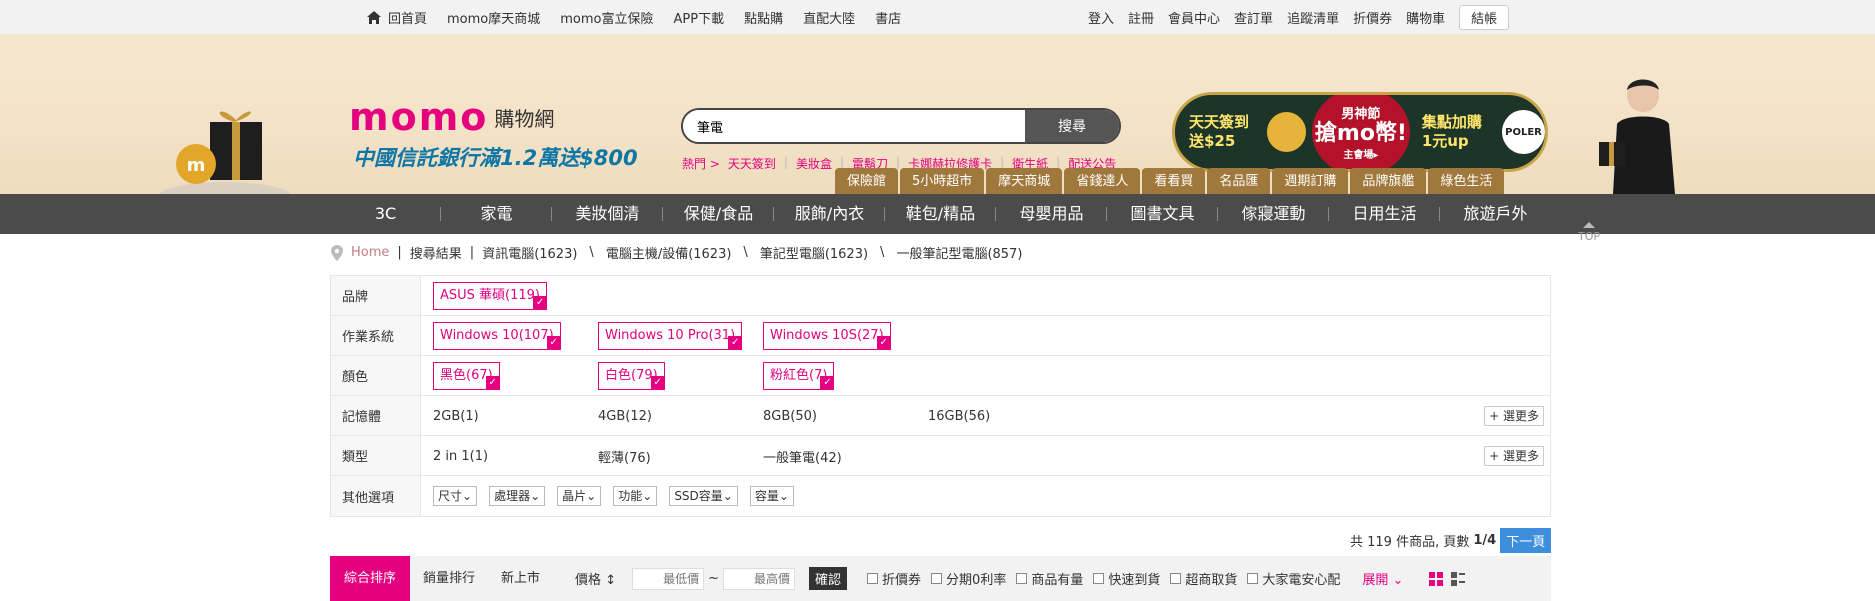 This screenshot has height=601, width=1875. What do you see at coordinates (1051, 214) in the screenshot?
I see `nav-item-baby: 母嬰用品` at bounding box center [1051, 214].